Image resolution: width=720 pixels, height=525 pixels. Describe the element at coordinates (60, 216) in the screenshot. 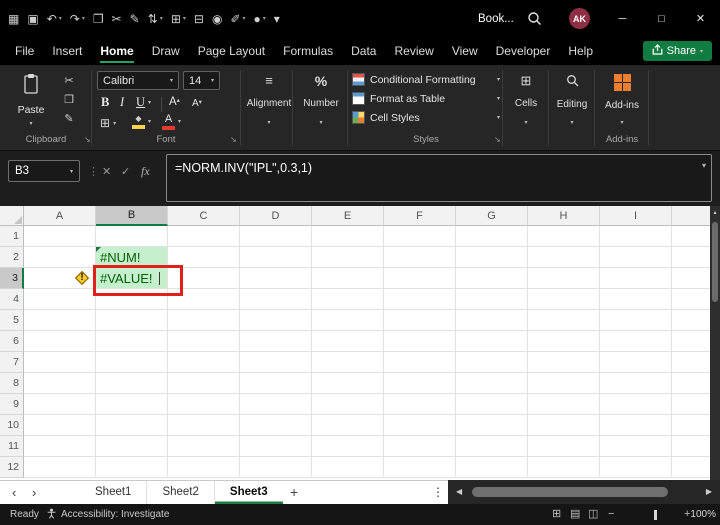

I see `column-header-A: A` at that location.